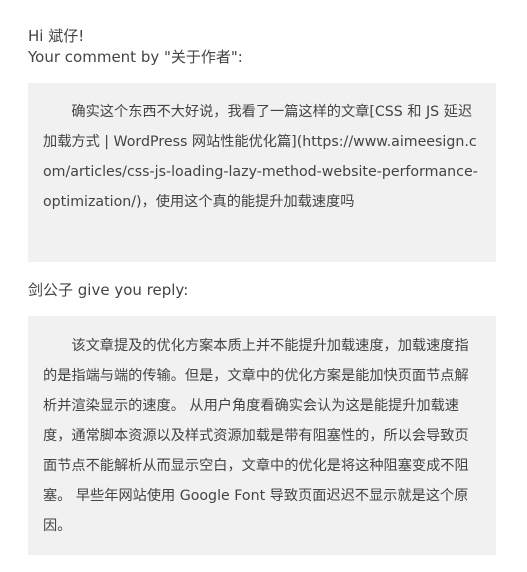  I want to click on greeting-hello: Hi 斌仔!, so click(56, 36).